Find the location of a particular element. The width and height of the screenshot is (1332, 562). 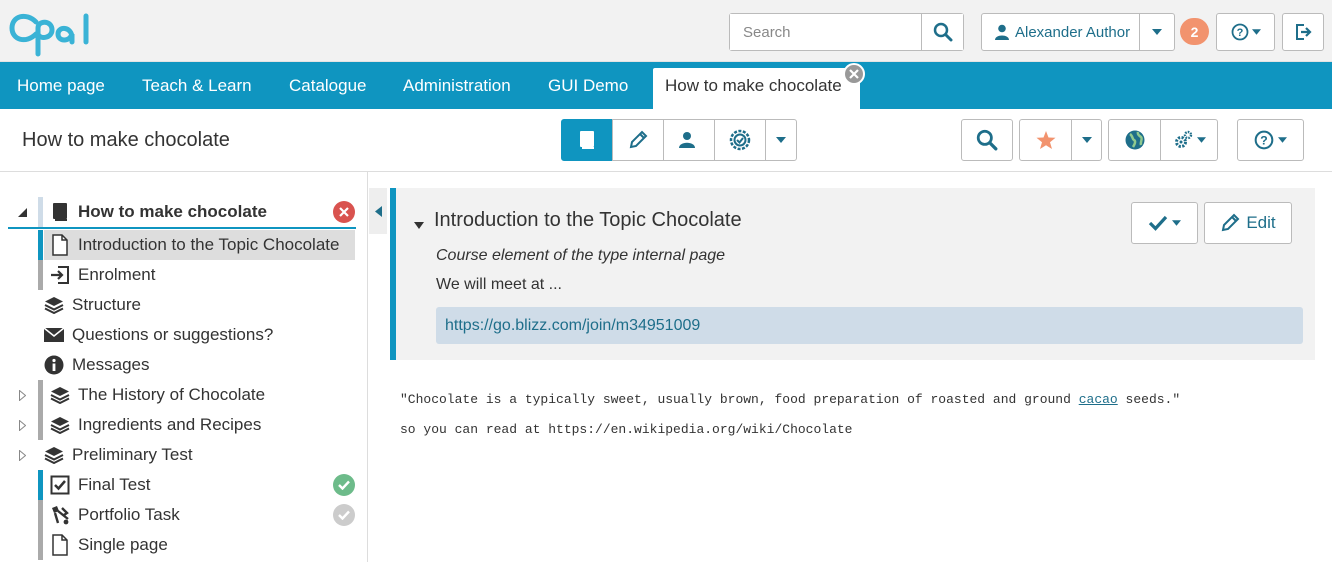

course-editor-button is located at coordinates (638, 140).